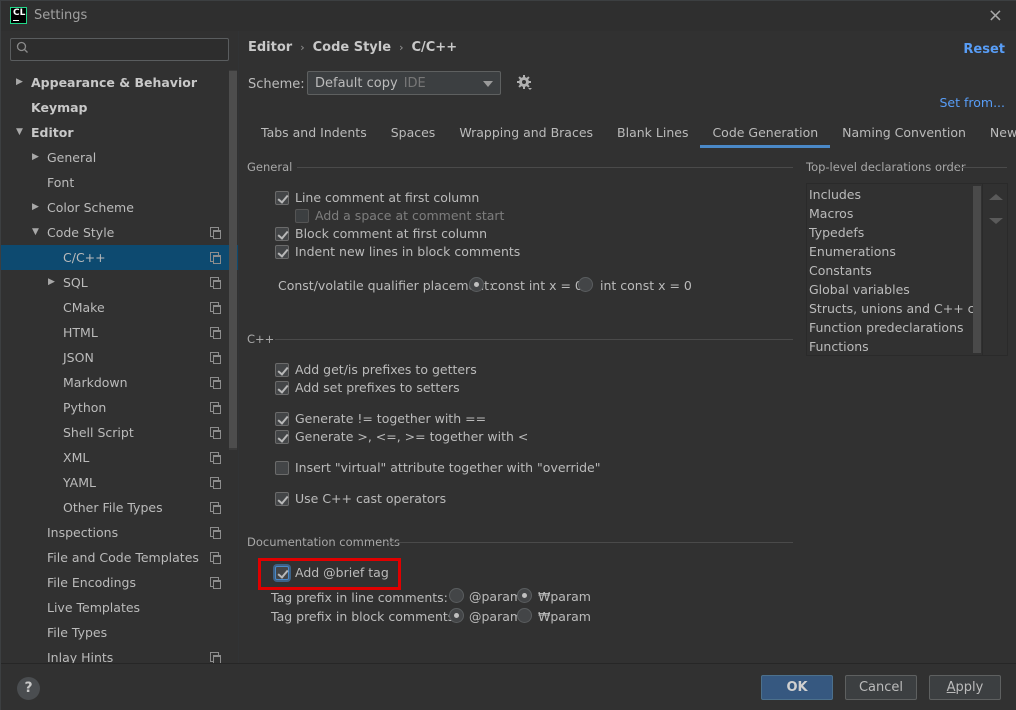 Image resolution: width=1016 pixels, height=710 pixels. What do you see at coordinates (984, 49) in the screenshot?
I see `reset-link: Reset` at bounding box center [984, 49].